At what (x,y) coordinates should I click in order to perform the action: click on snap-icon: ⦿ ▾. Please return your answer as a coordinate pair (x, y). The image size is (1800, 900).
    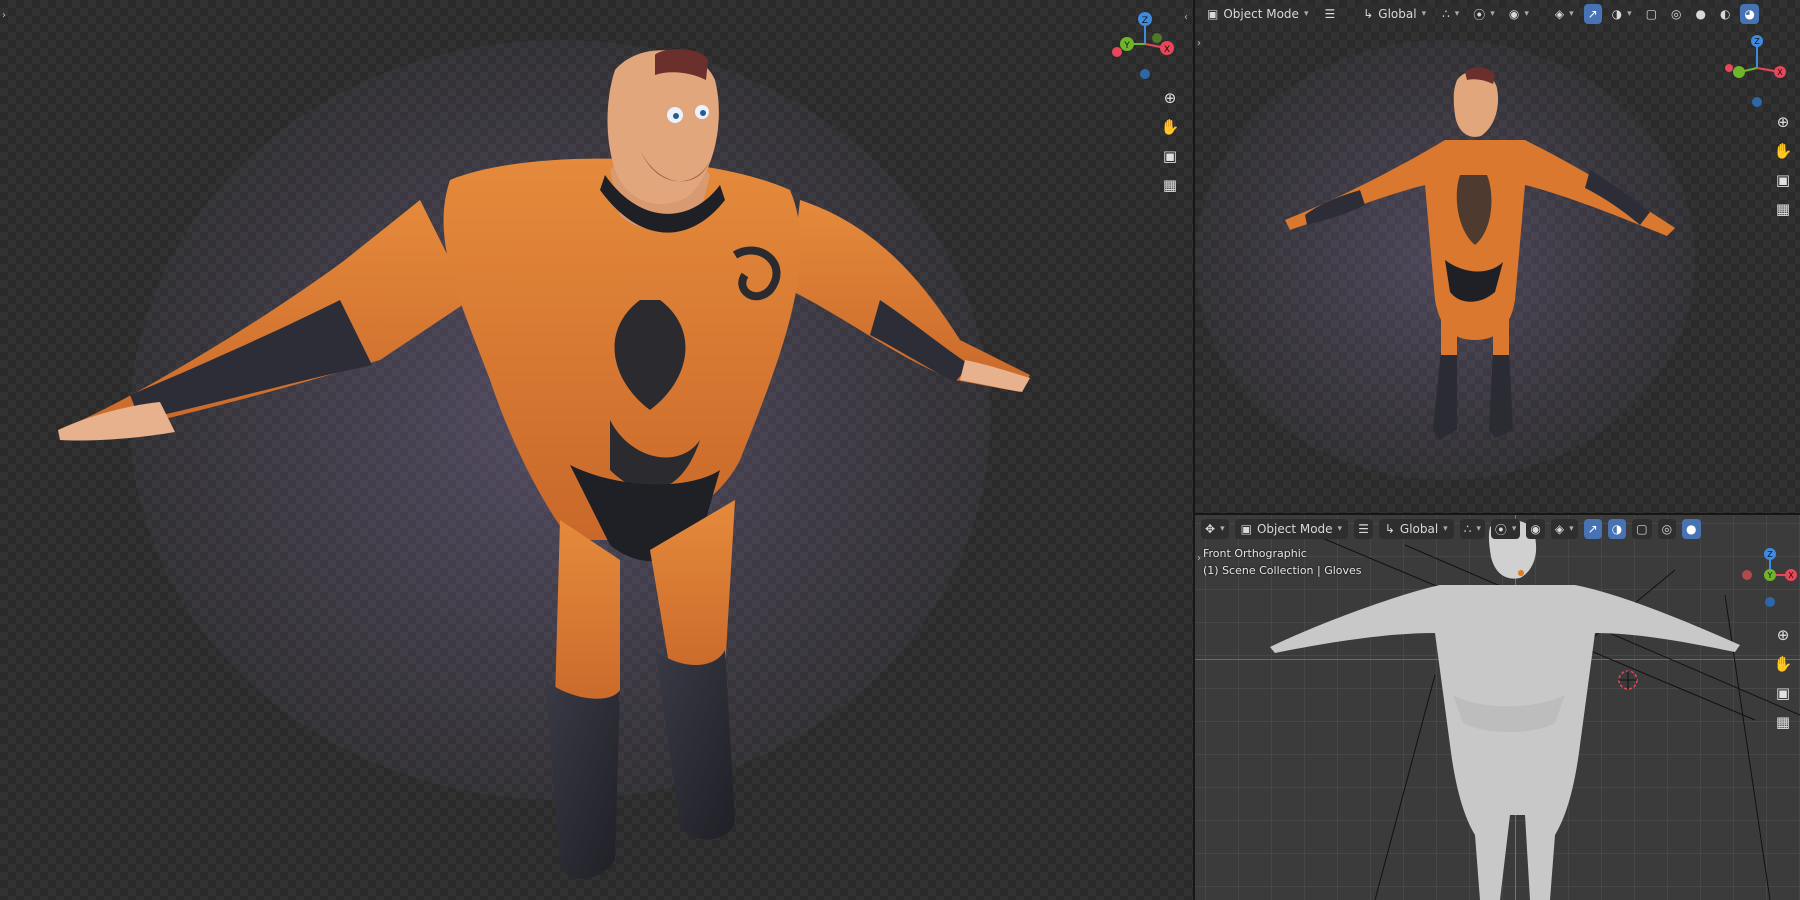
    Looking at the image, I should click on (1505, 529).